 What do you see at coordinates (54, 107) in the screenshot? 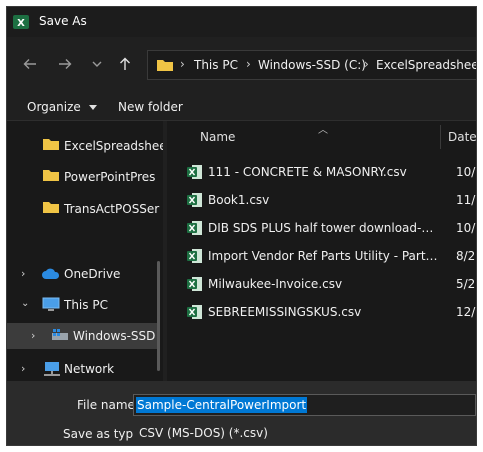
I see `organize-label: Organize` at bounding box center [54, 107].